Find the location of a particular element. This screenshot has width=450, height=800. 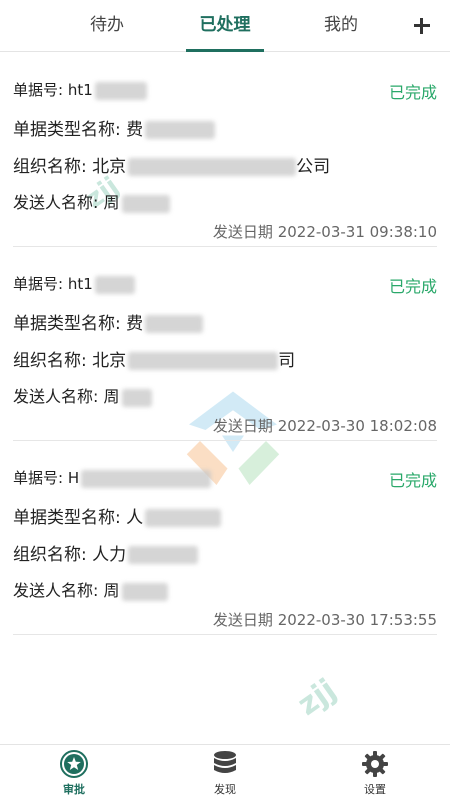

org-value-suffix: 公司 is located at coordinates (313, 167).